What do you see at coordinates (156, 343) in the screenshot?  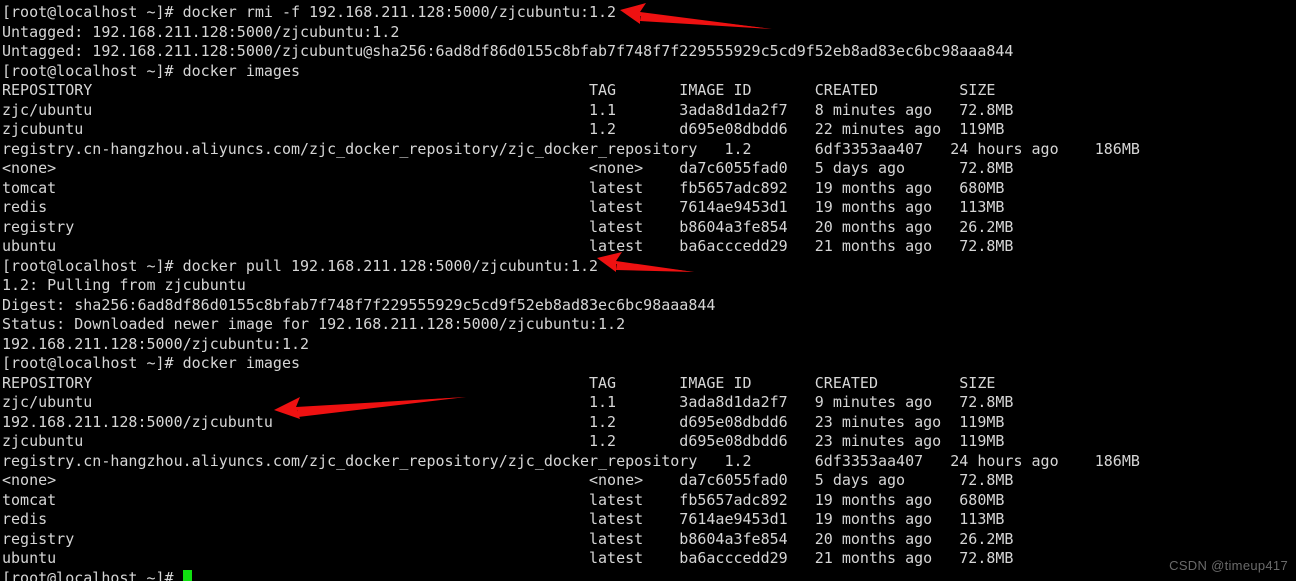 I see `terminal-line: 192.168.211.128:5000/zjcubuntu:1.2` at bounding box center [156, 343].